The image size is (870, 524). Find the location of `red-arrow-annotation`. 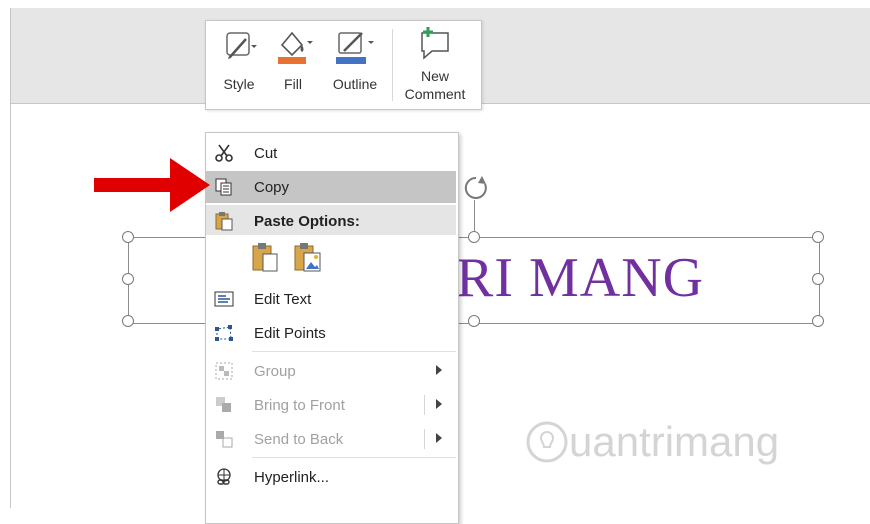

red-arrow-annotation is located at coordinates (152, 185).